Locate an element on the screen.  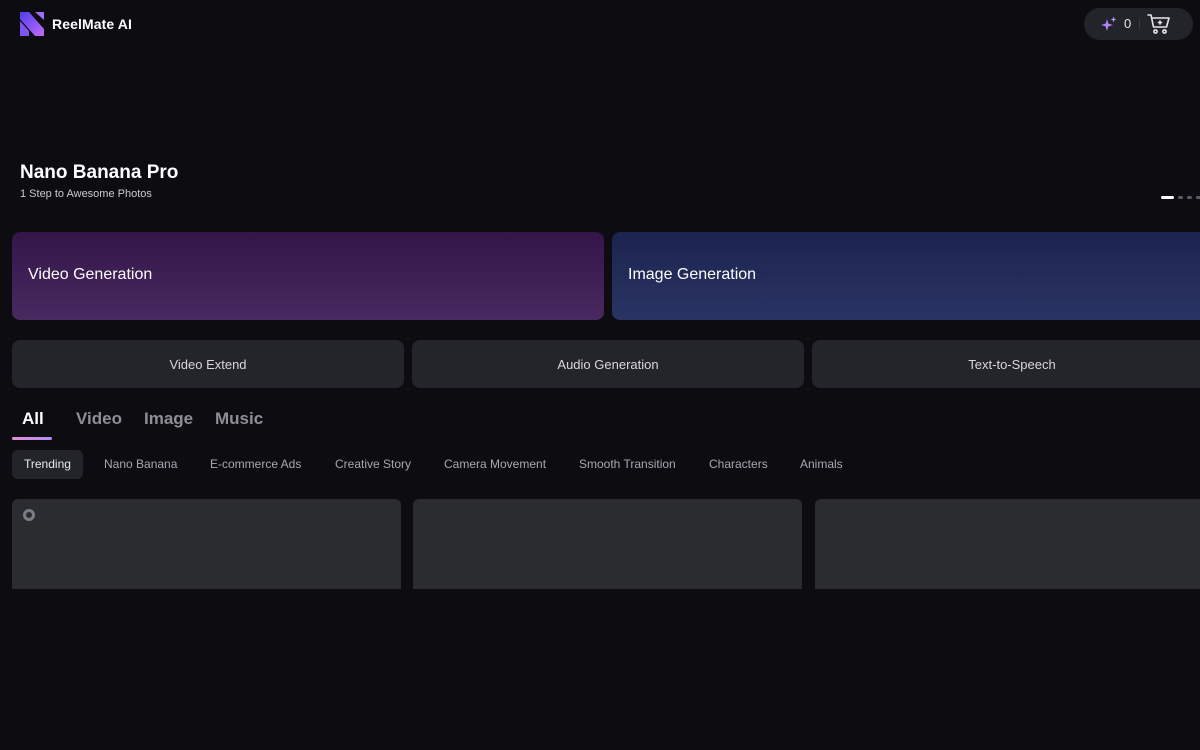
sparkle-icon is located at coordinates (1109, 23).